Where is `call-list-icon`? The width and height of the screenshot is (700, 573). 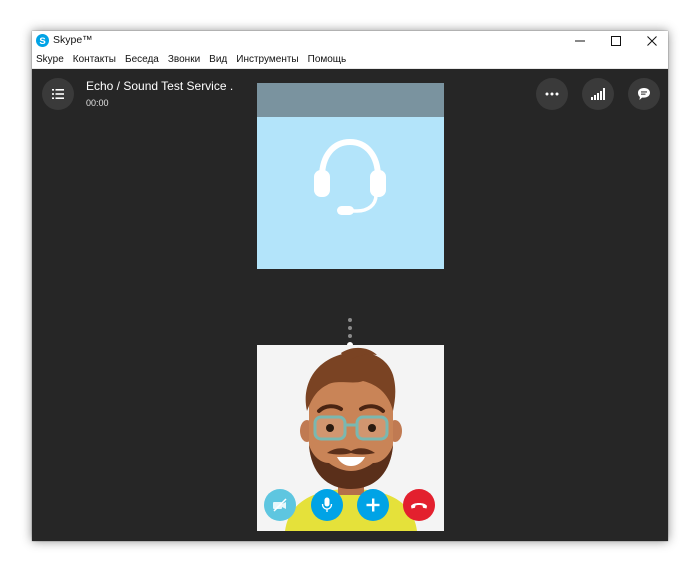
call-list-icon is located at coordinates (58, 94).